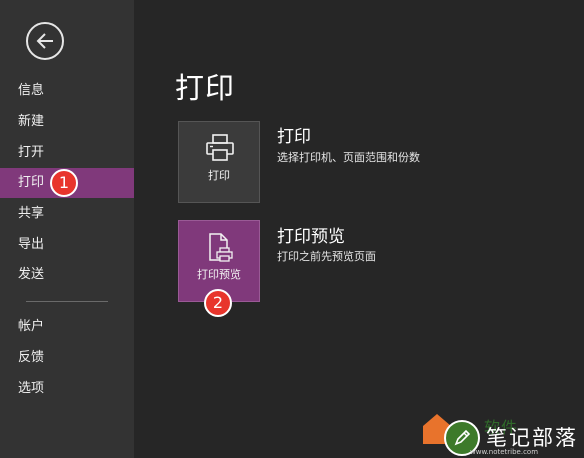 The image size is (584, 458). What do you see at coordinates (221, 247) in the screenshot?
I see `print-preview-icon` at bounding box center [221, 247].